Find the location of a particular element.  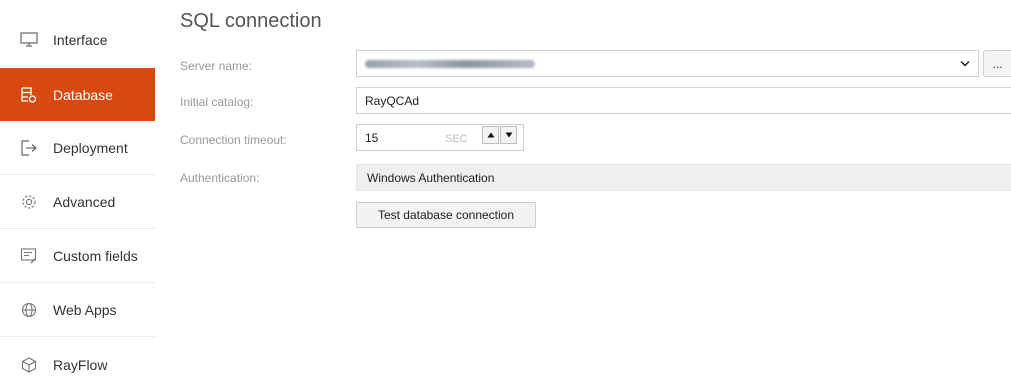

timeout-decrement-button is located at coordinates (508, 135).